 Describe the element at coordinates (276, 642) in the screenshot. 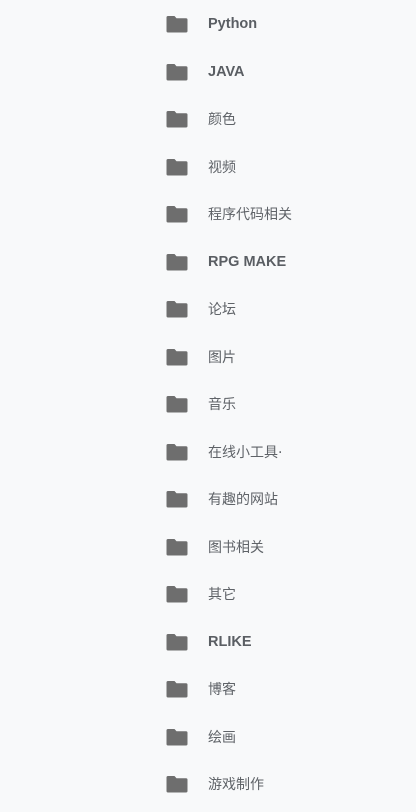

I see `folder-item: RLIKE` at that location.